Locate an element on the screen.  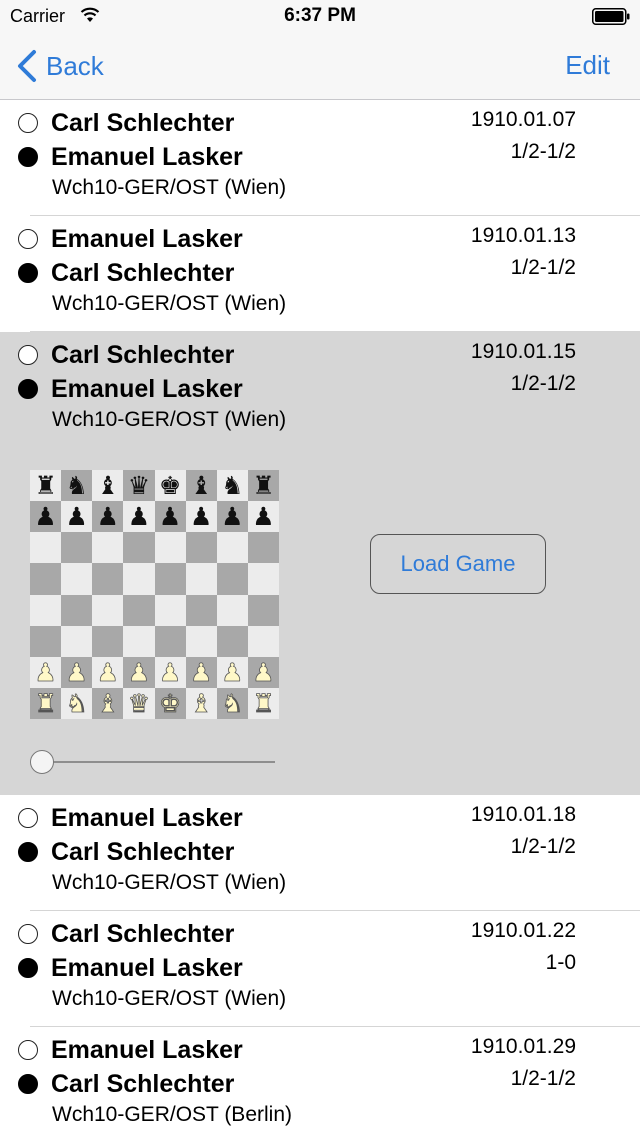
board-square: ♞ is located at coordinates (232, 486).